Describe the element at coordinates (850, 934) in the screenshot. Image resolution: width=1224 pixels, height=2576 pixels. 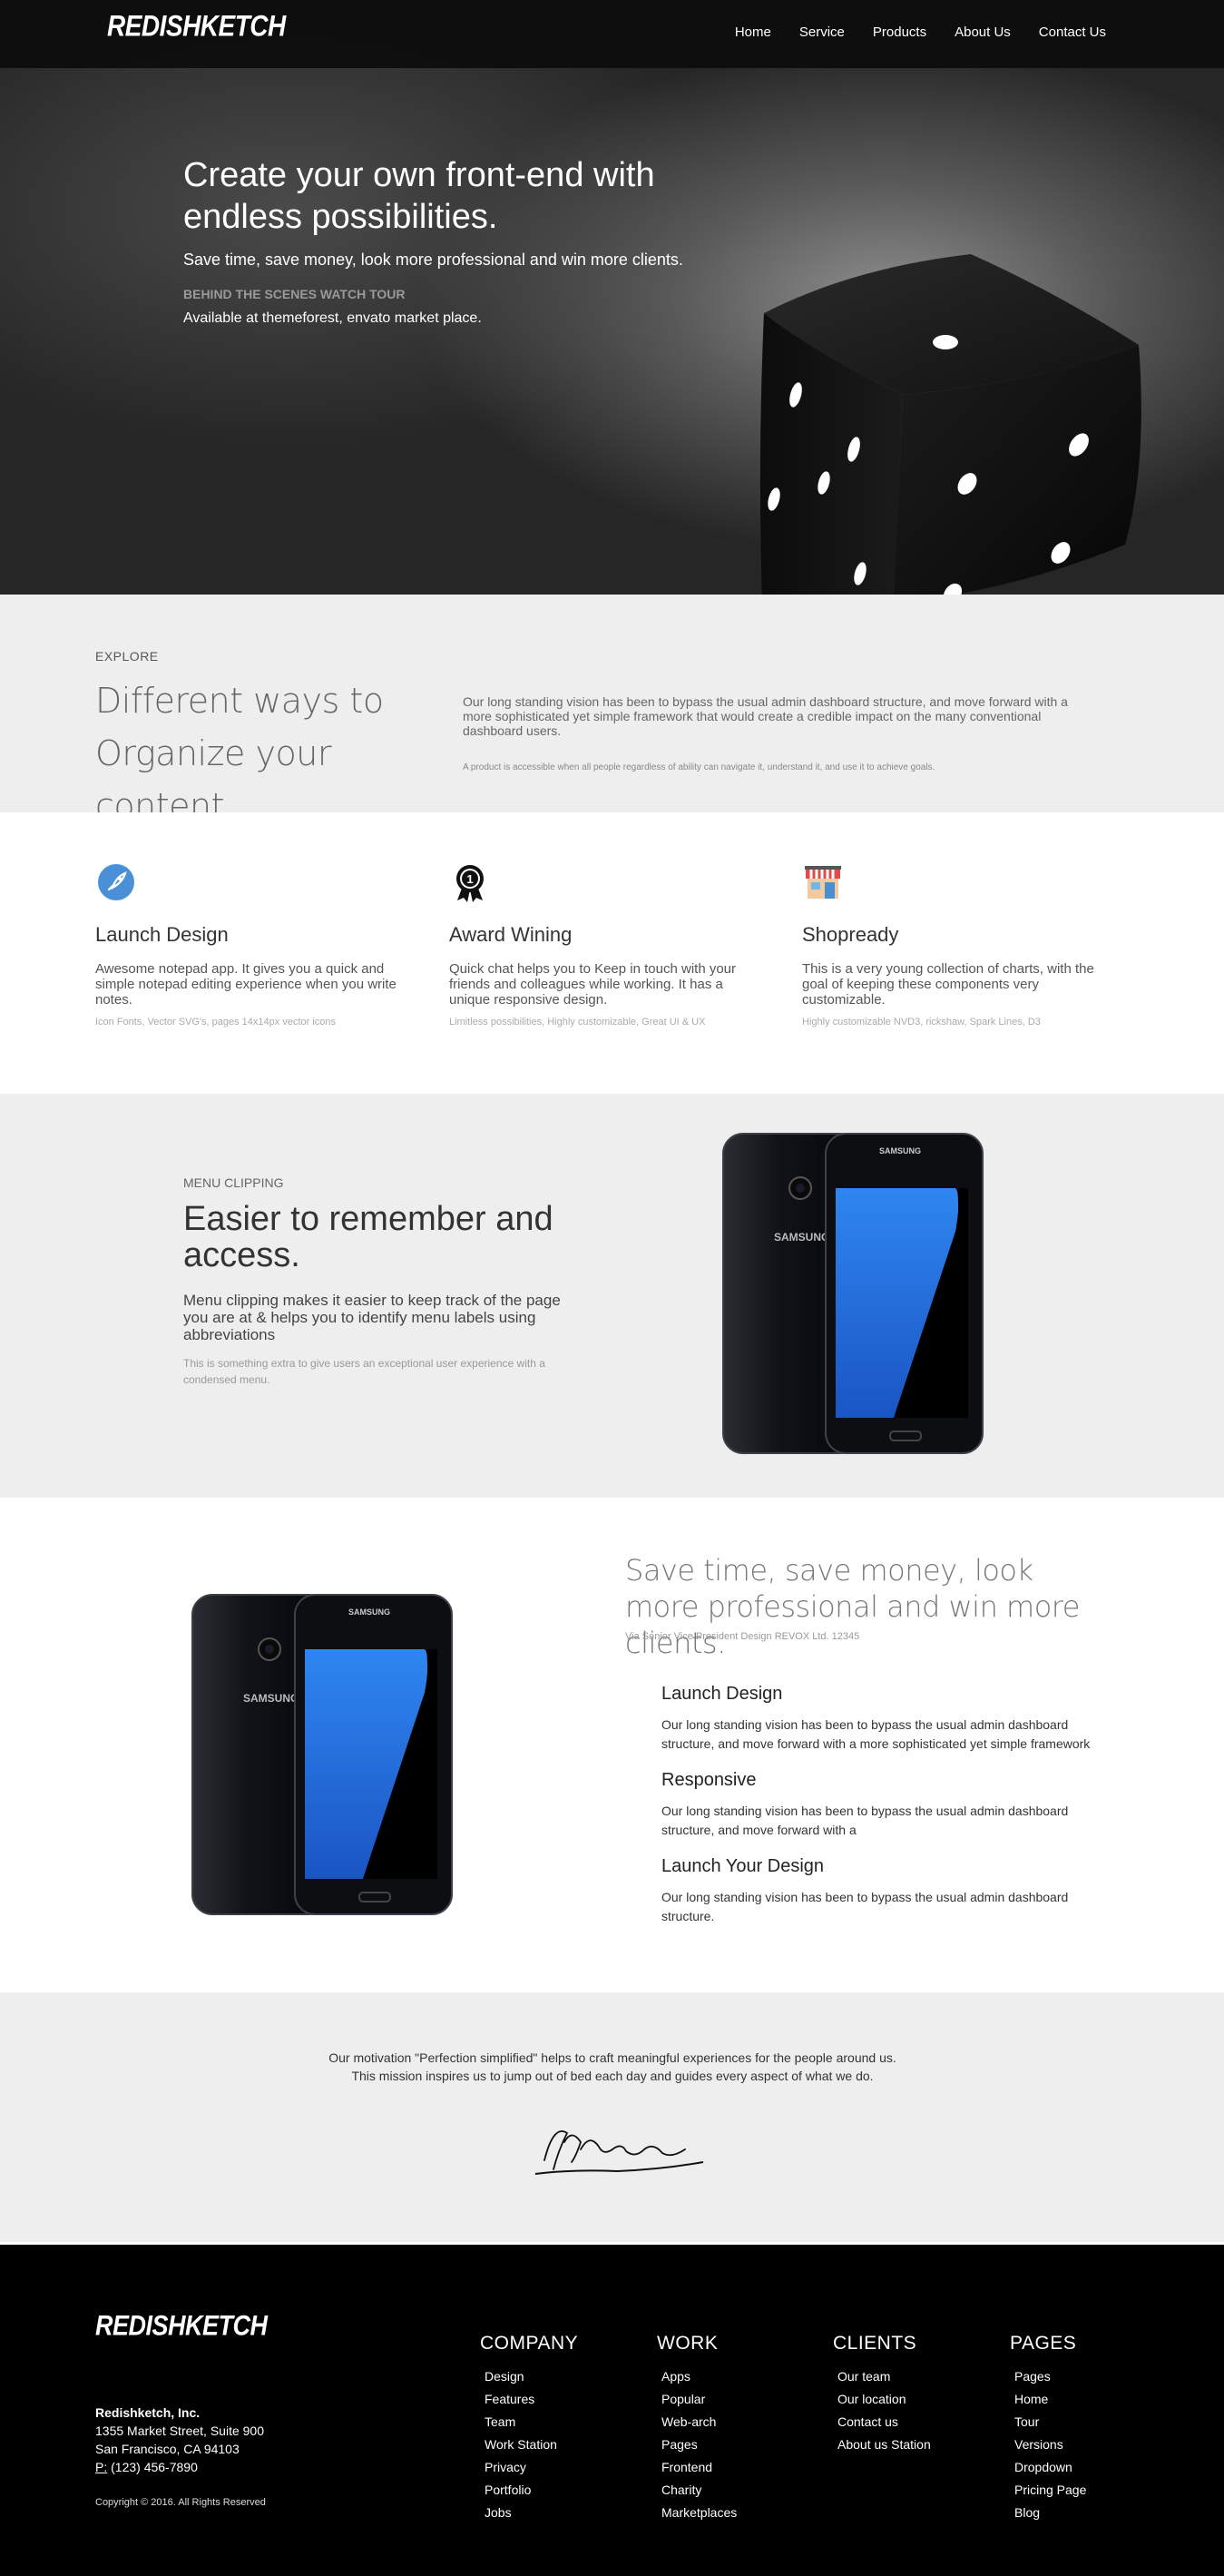
I see `feature-title: Shopready` at that location.